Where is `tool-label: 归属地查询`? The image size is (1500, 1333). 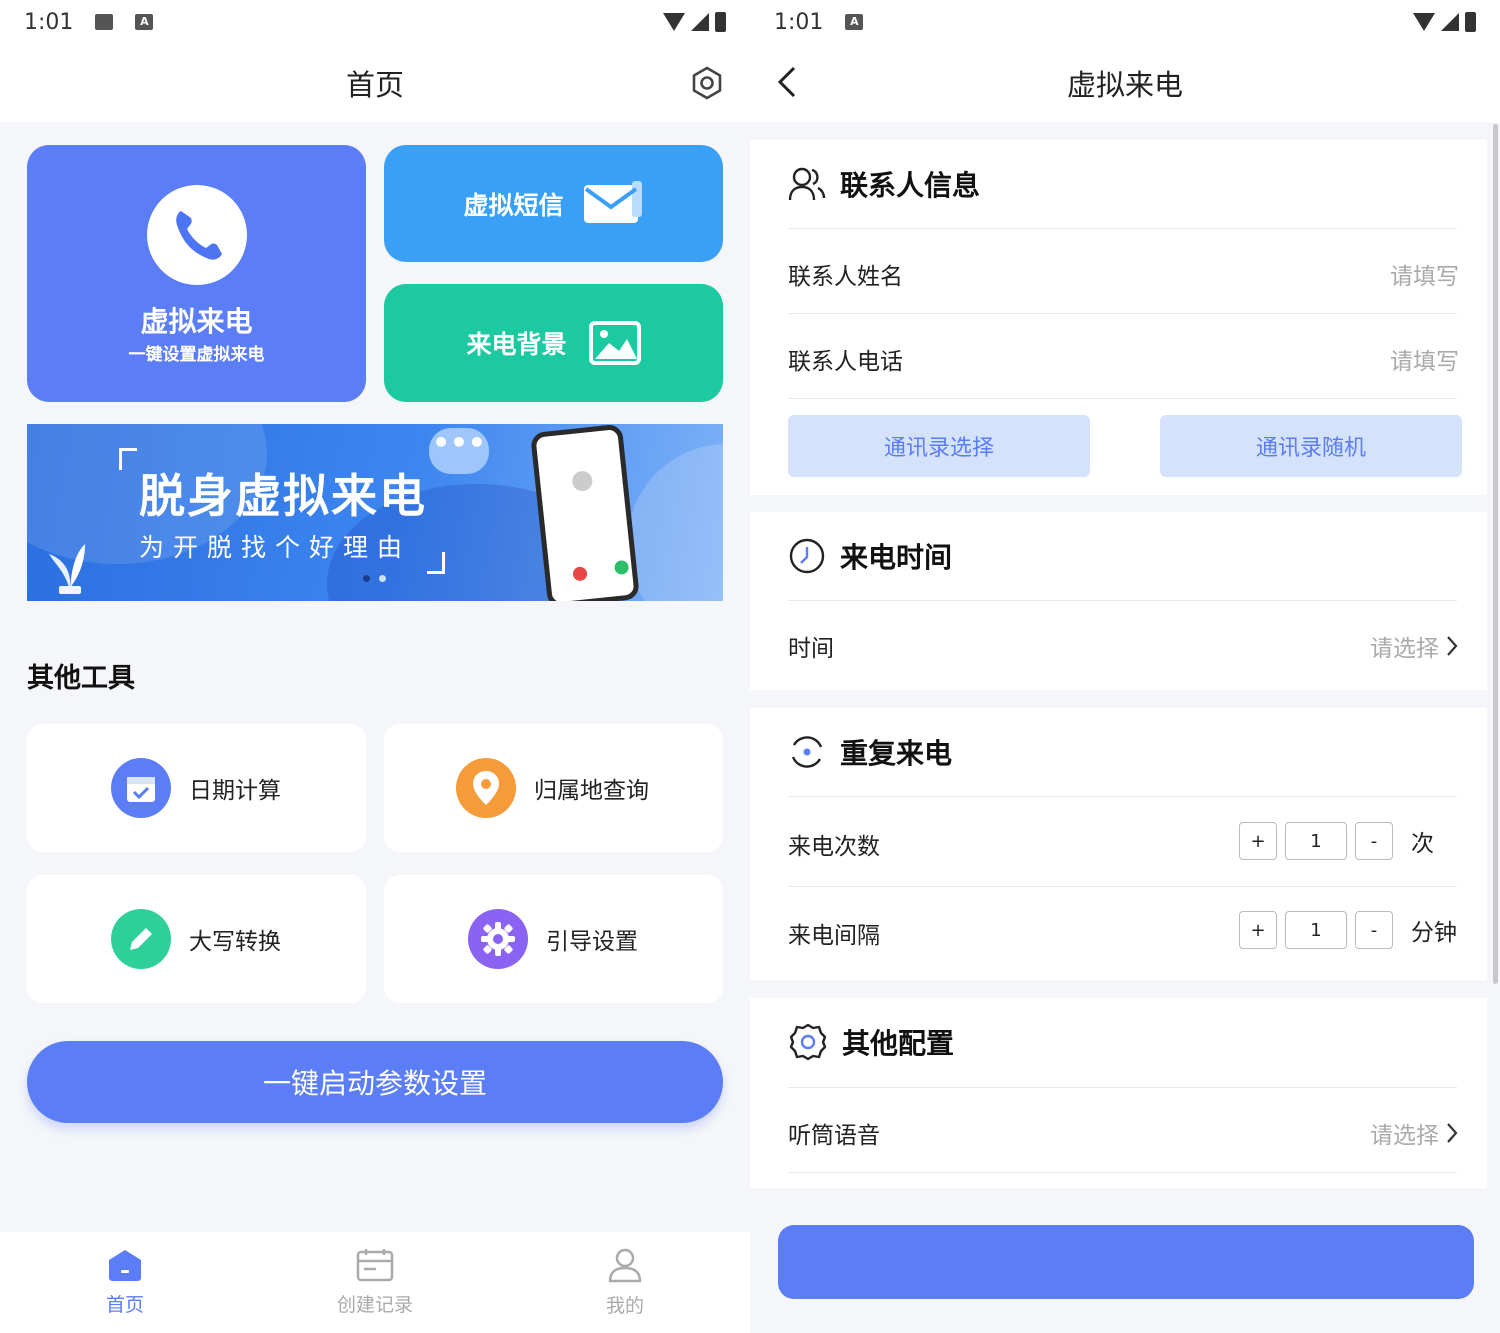
tool-label: 归属地查询 is located at coordinates (591, 791).